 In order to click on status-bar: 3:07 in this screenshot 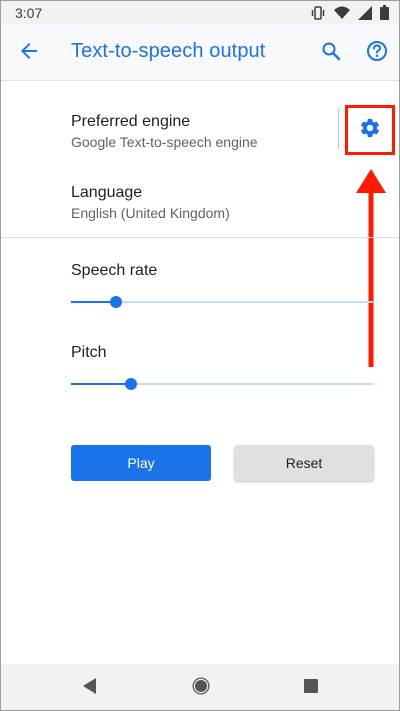, I will do `click(200, 13)`.